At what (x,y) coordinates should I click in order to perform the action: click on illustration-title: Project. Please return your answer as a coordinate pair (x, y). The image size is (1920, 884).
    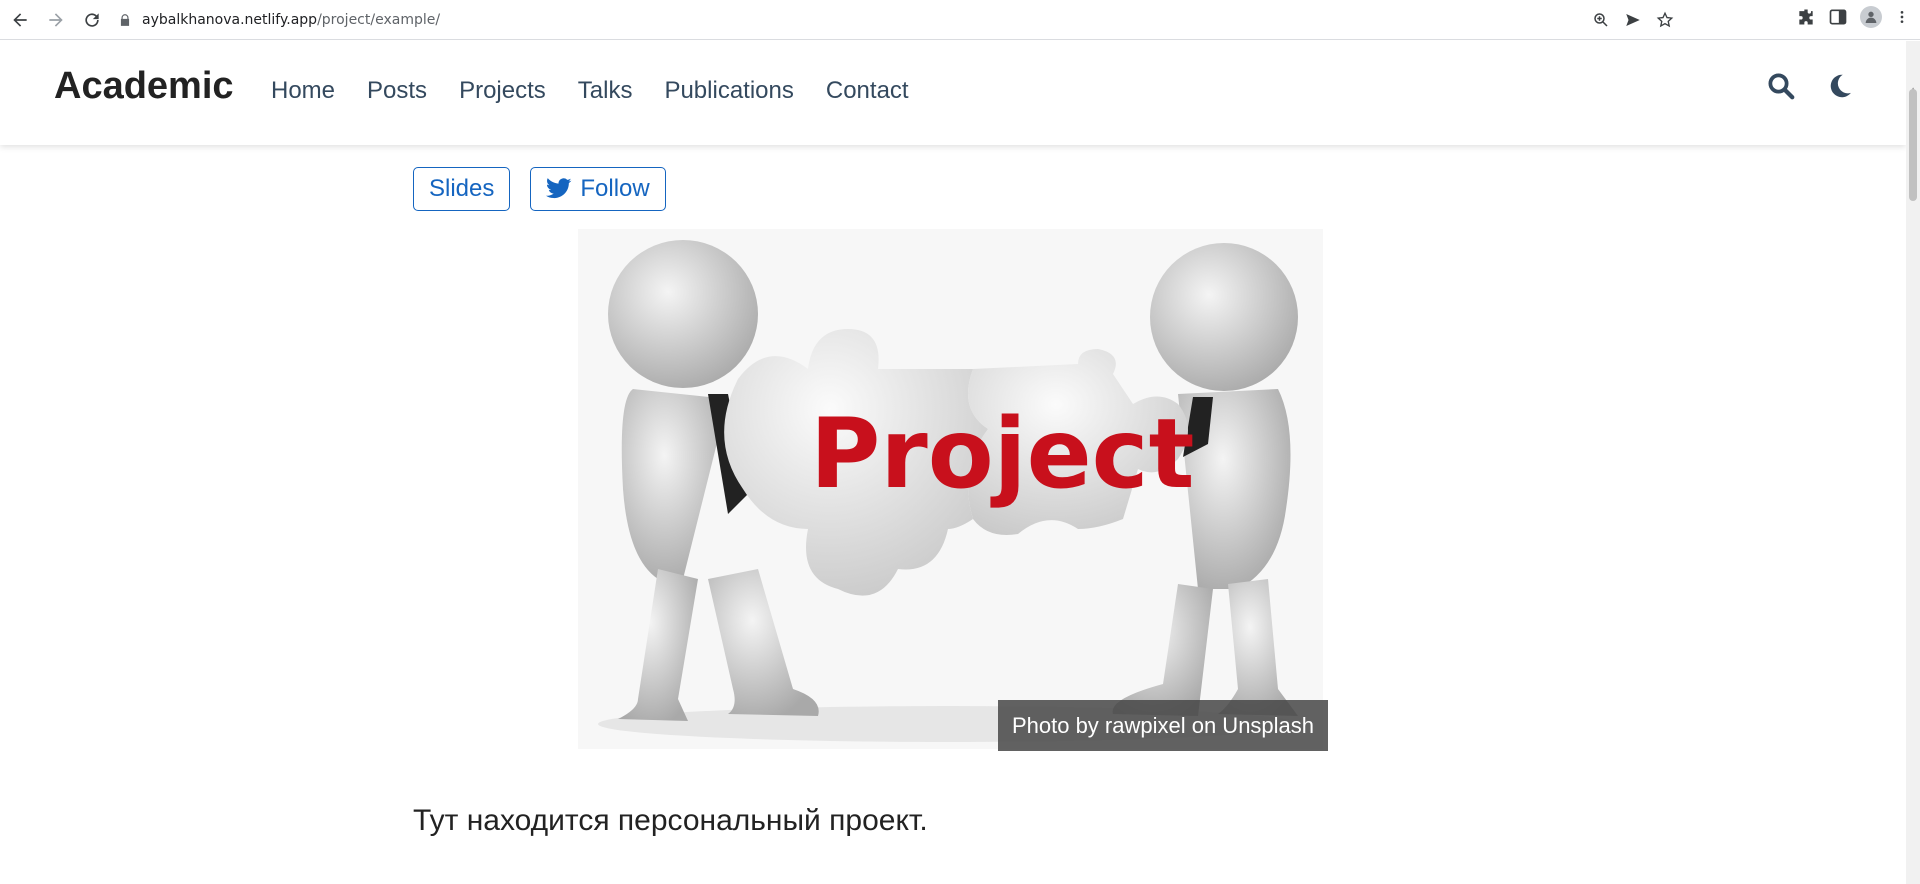
    Looking at the image, I should click on (1002, 454).